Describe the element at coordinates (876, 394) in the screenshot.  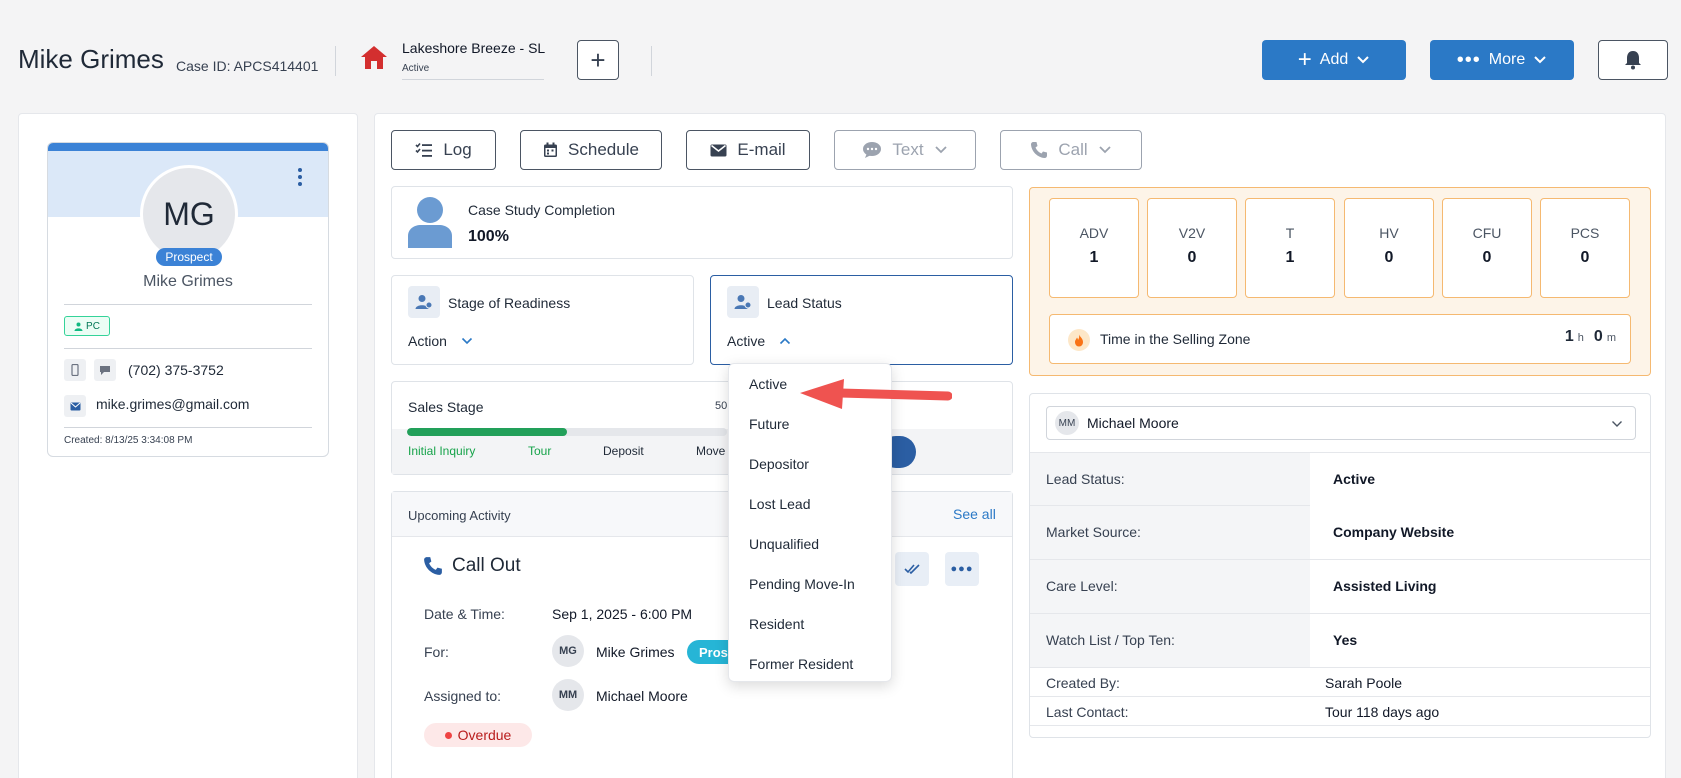
I see `annotation-arrow-icon` at that location.